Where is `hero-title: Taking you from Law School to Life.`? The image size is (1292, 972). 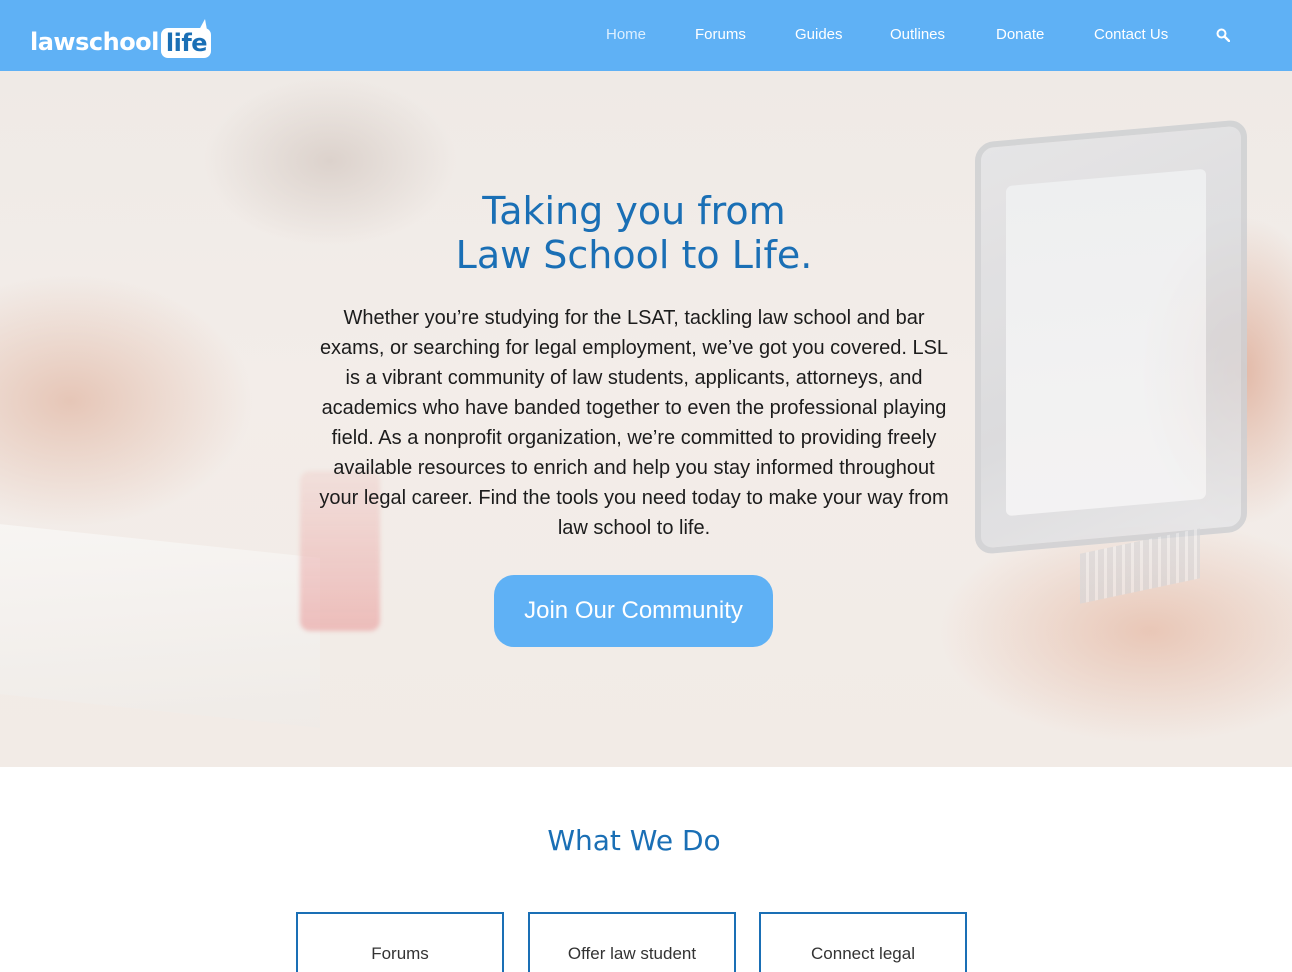 hero-title: Taking you from Law School to Life. is located at coordinates (634, 233).